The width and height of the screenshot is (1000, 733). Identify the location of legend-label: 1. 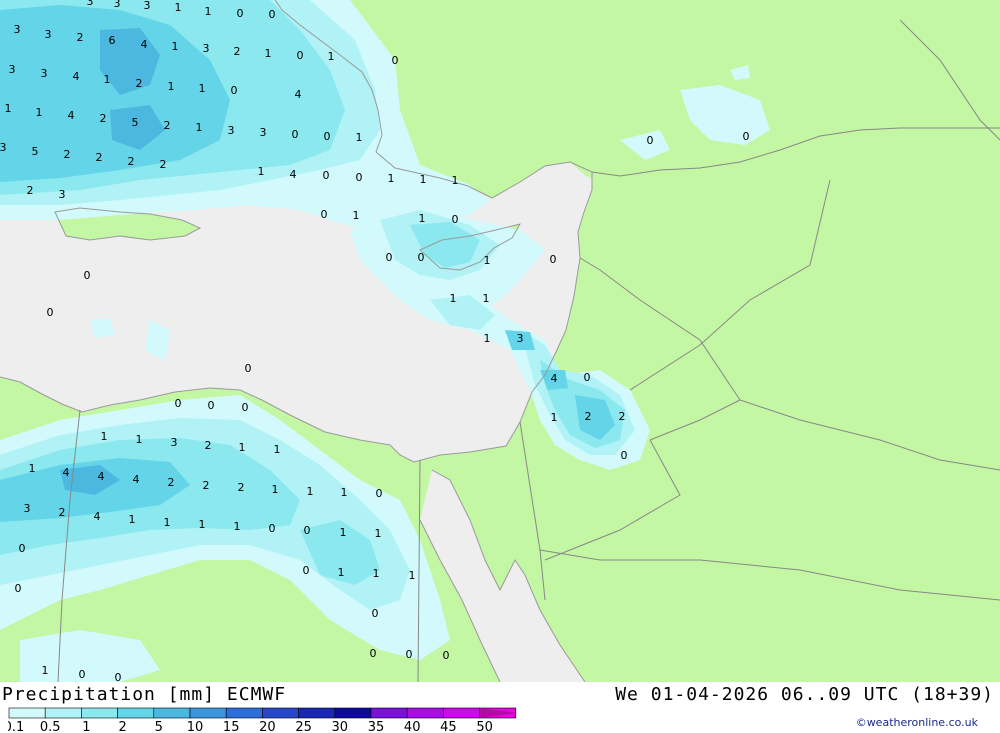
(86, 726).